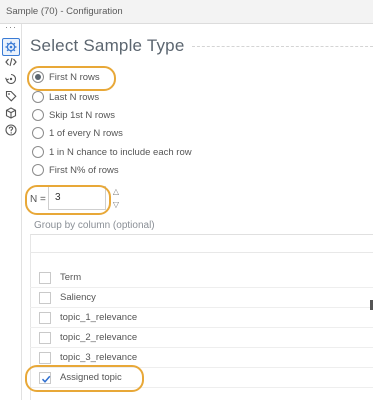 This screenshot has height=400, width=373. I want to click on sample-icon, so click(11, 79).